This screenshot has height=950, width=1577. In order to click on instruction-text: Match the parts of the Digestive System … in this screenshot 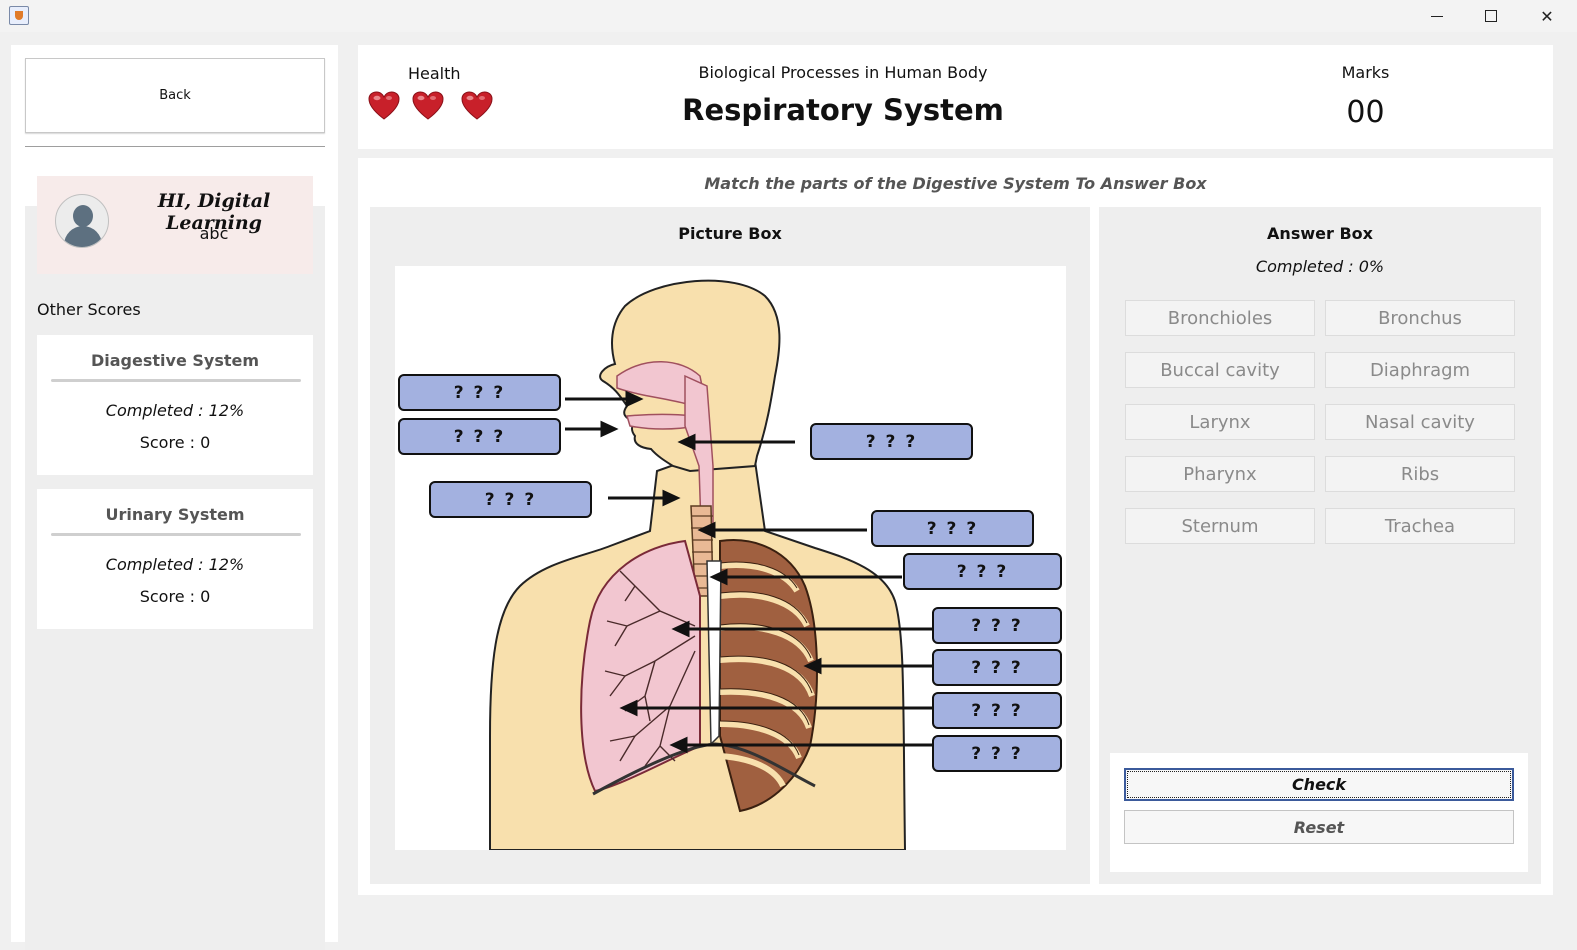, I will do `click(955, 183)`.